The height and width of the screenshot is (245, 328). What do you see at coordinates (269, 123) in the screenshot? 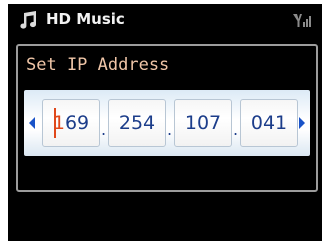
I see `ip-octet-4: 041` at bounding box center [269, 123].